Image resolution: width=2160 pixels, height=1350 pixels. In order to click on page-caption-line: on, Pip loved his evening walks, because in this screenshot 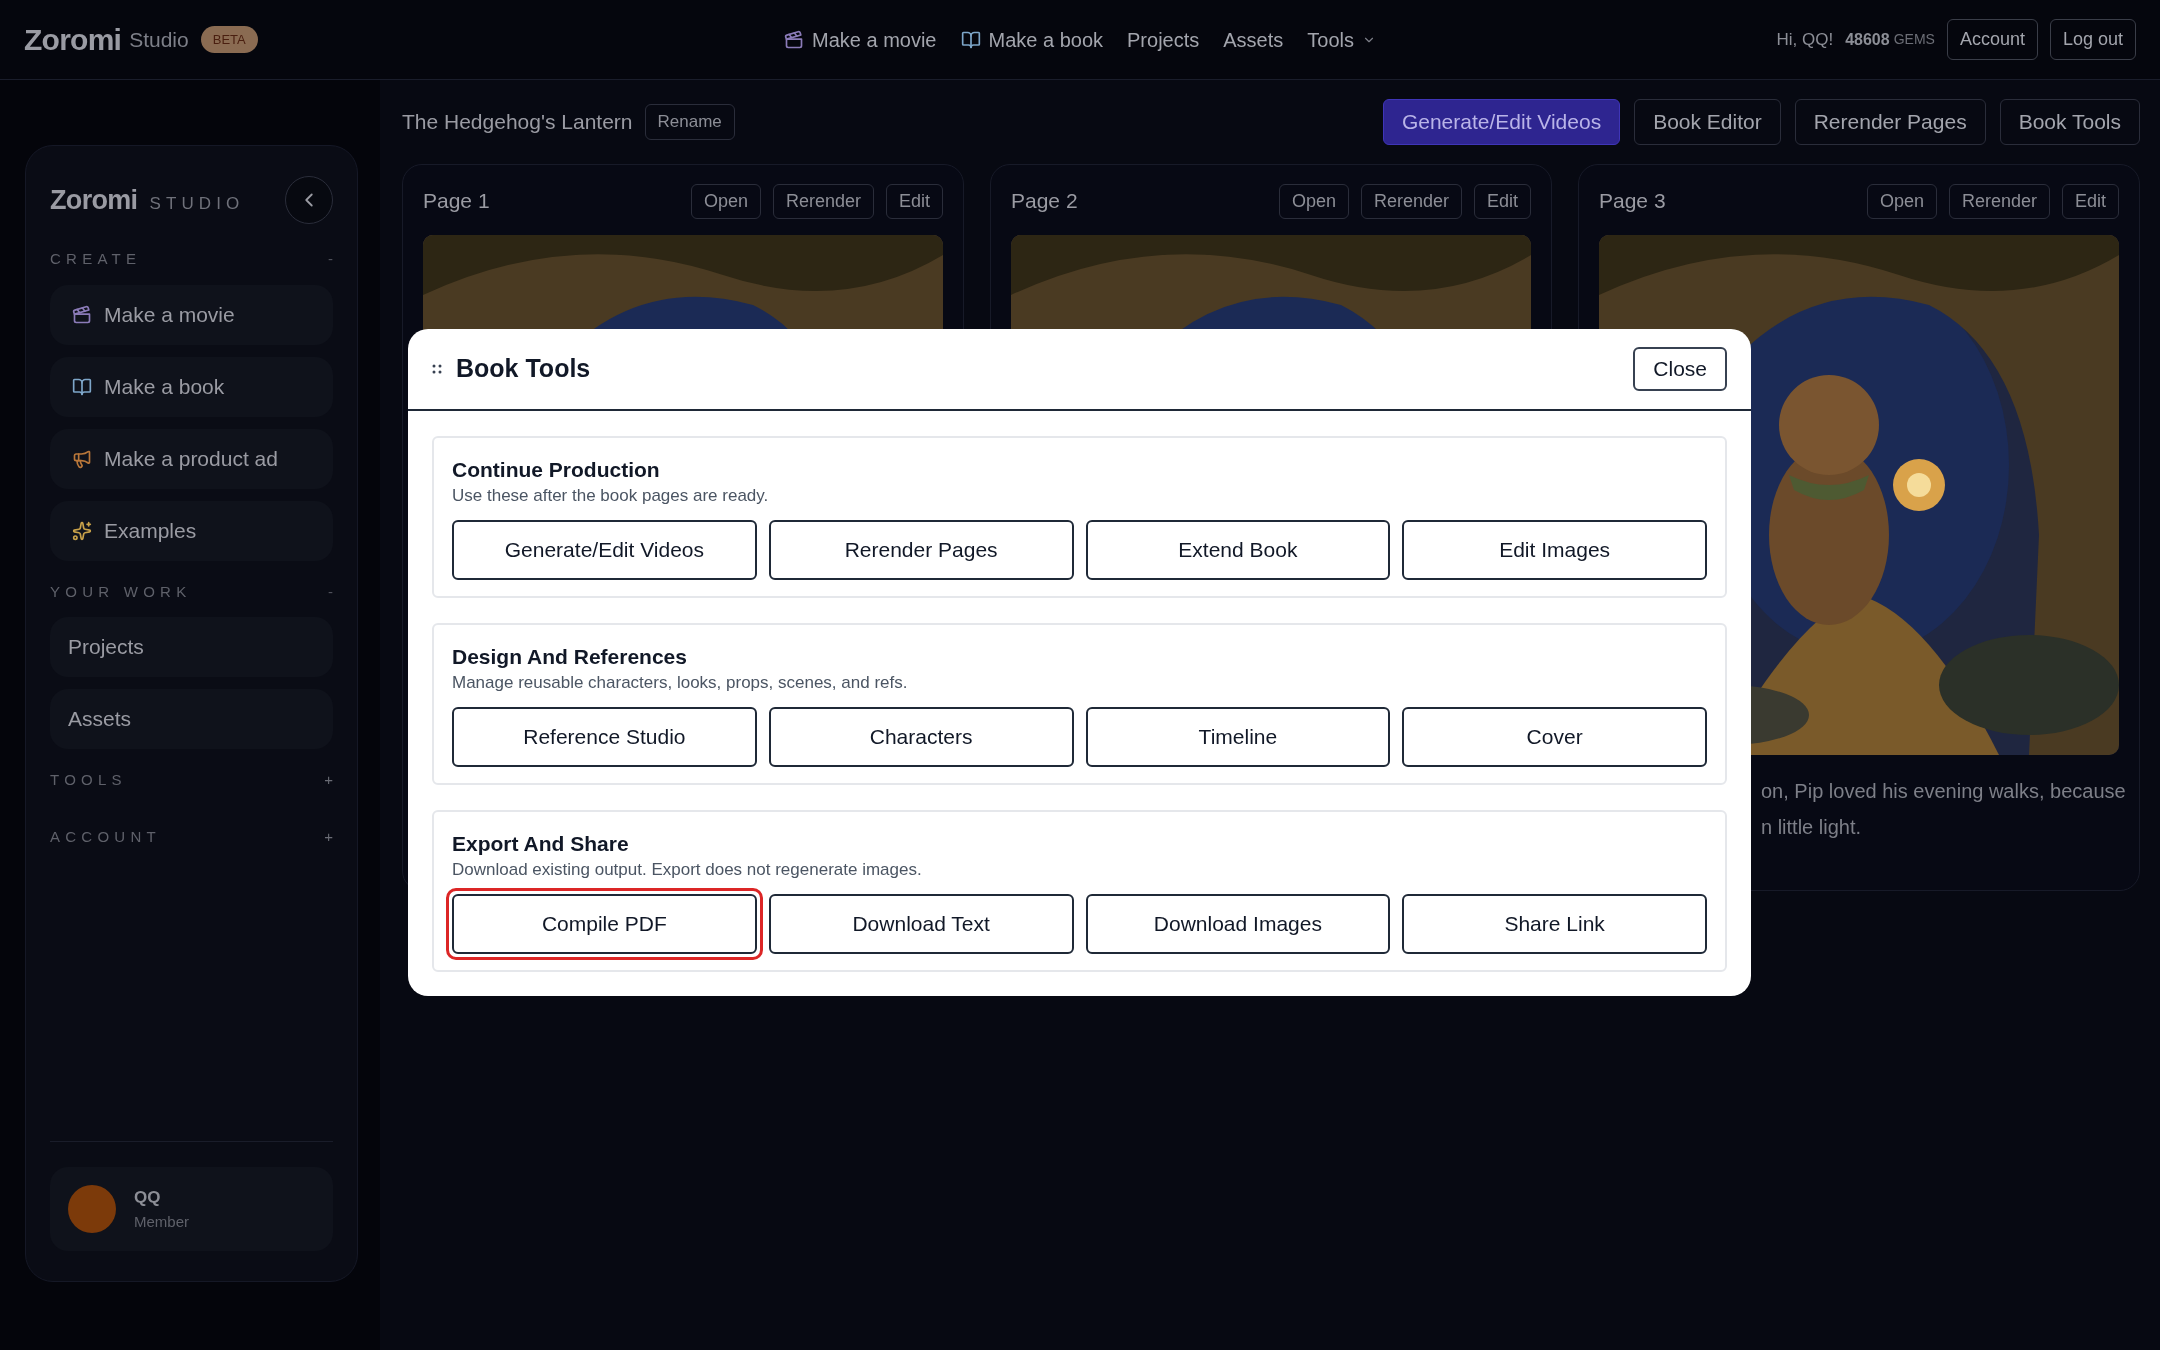, I will do `click(1943, 791)`.